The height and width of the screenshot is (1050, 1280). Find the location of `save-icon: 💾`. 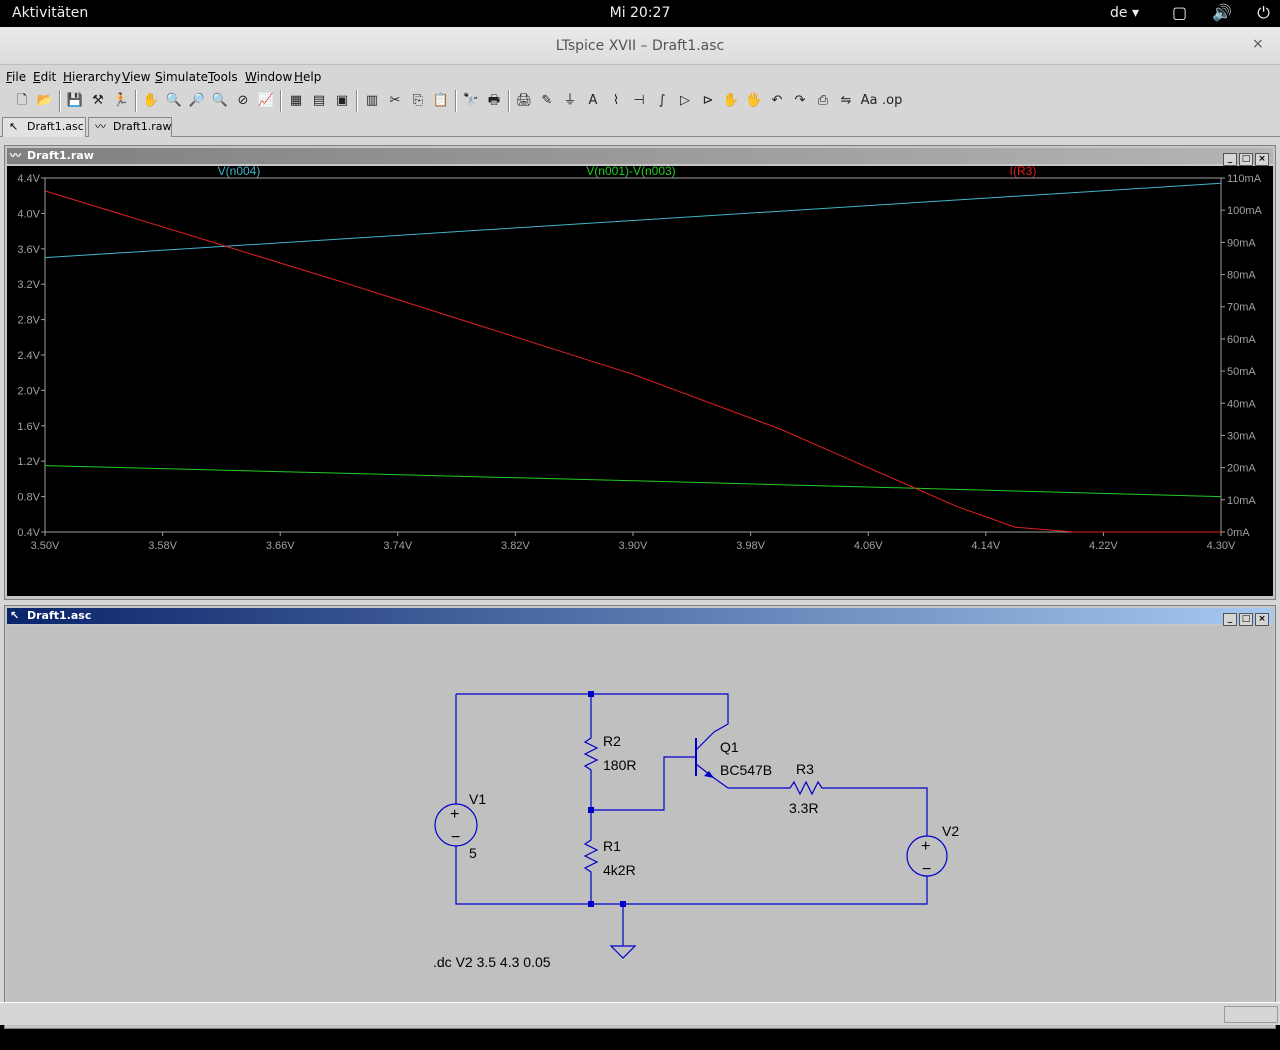

save-icon: 💾 is located at coordinates (75, 101).